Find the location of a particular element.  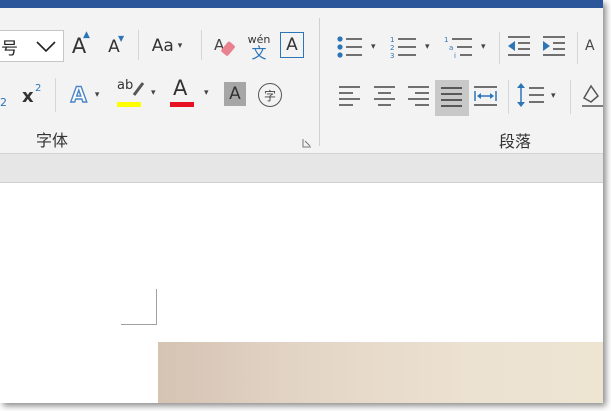

decrease-indent-button is located at coordinates (520, 48).